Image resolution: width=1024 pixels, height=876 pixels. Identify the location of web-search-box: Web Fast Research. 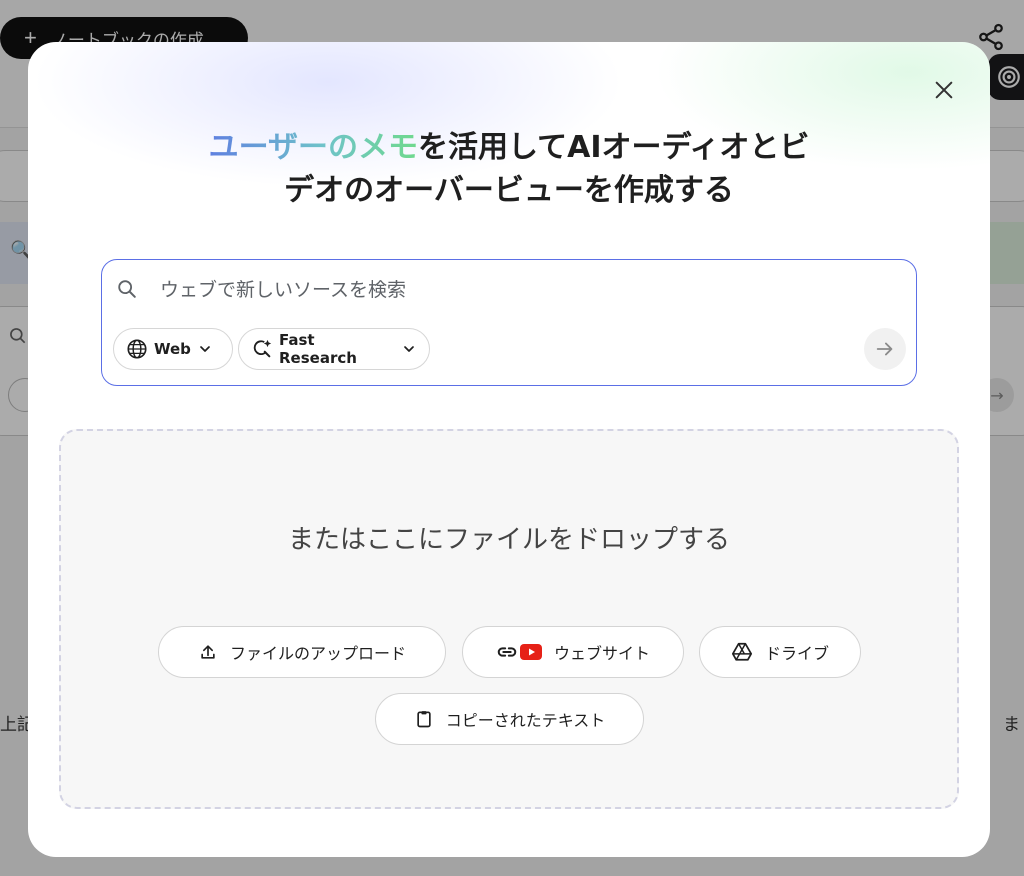
(509, 322).